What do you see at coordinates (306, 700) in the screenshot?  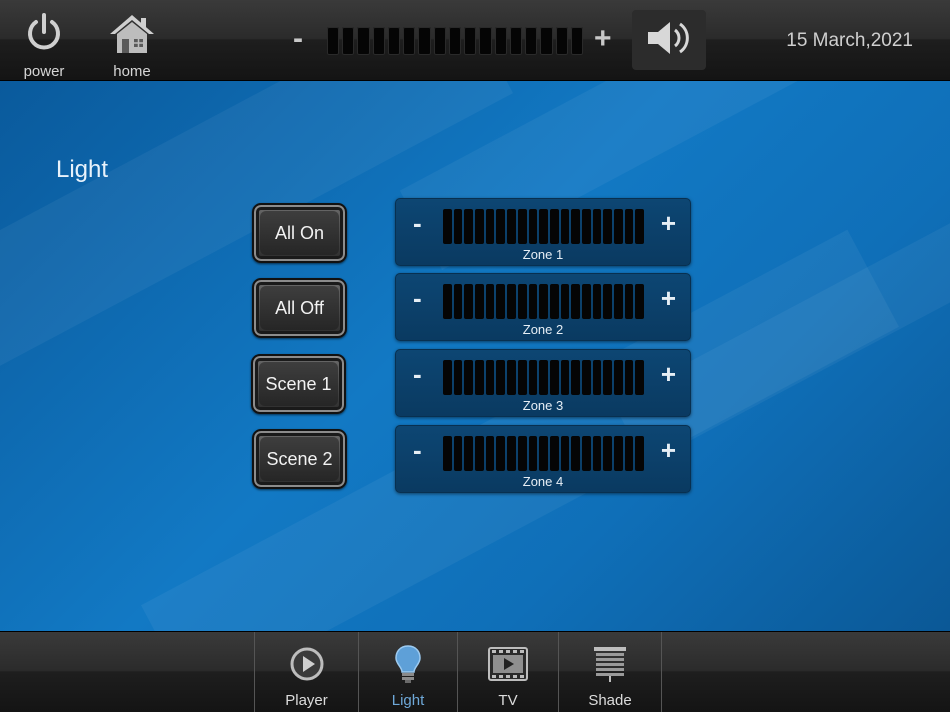 I see `tab-player-label: Player` at bounding box center [306, 700].